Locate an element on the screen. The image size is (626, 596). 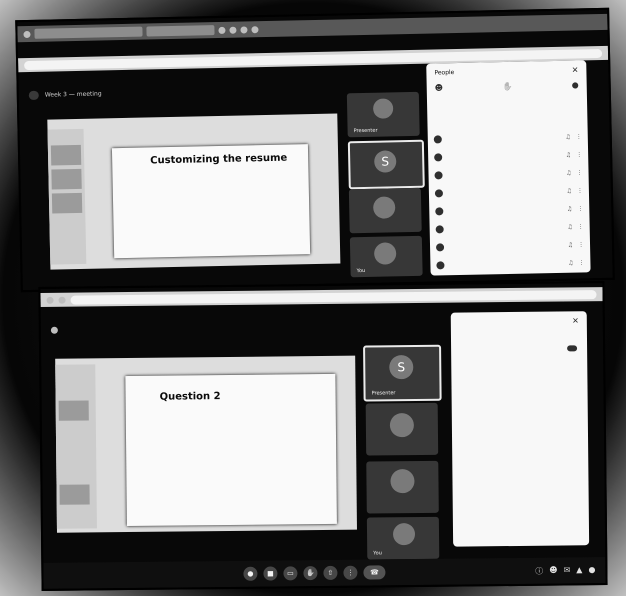
shared-screen: Customizing the resume is located at coordinates (194, 191).